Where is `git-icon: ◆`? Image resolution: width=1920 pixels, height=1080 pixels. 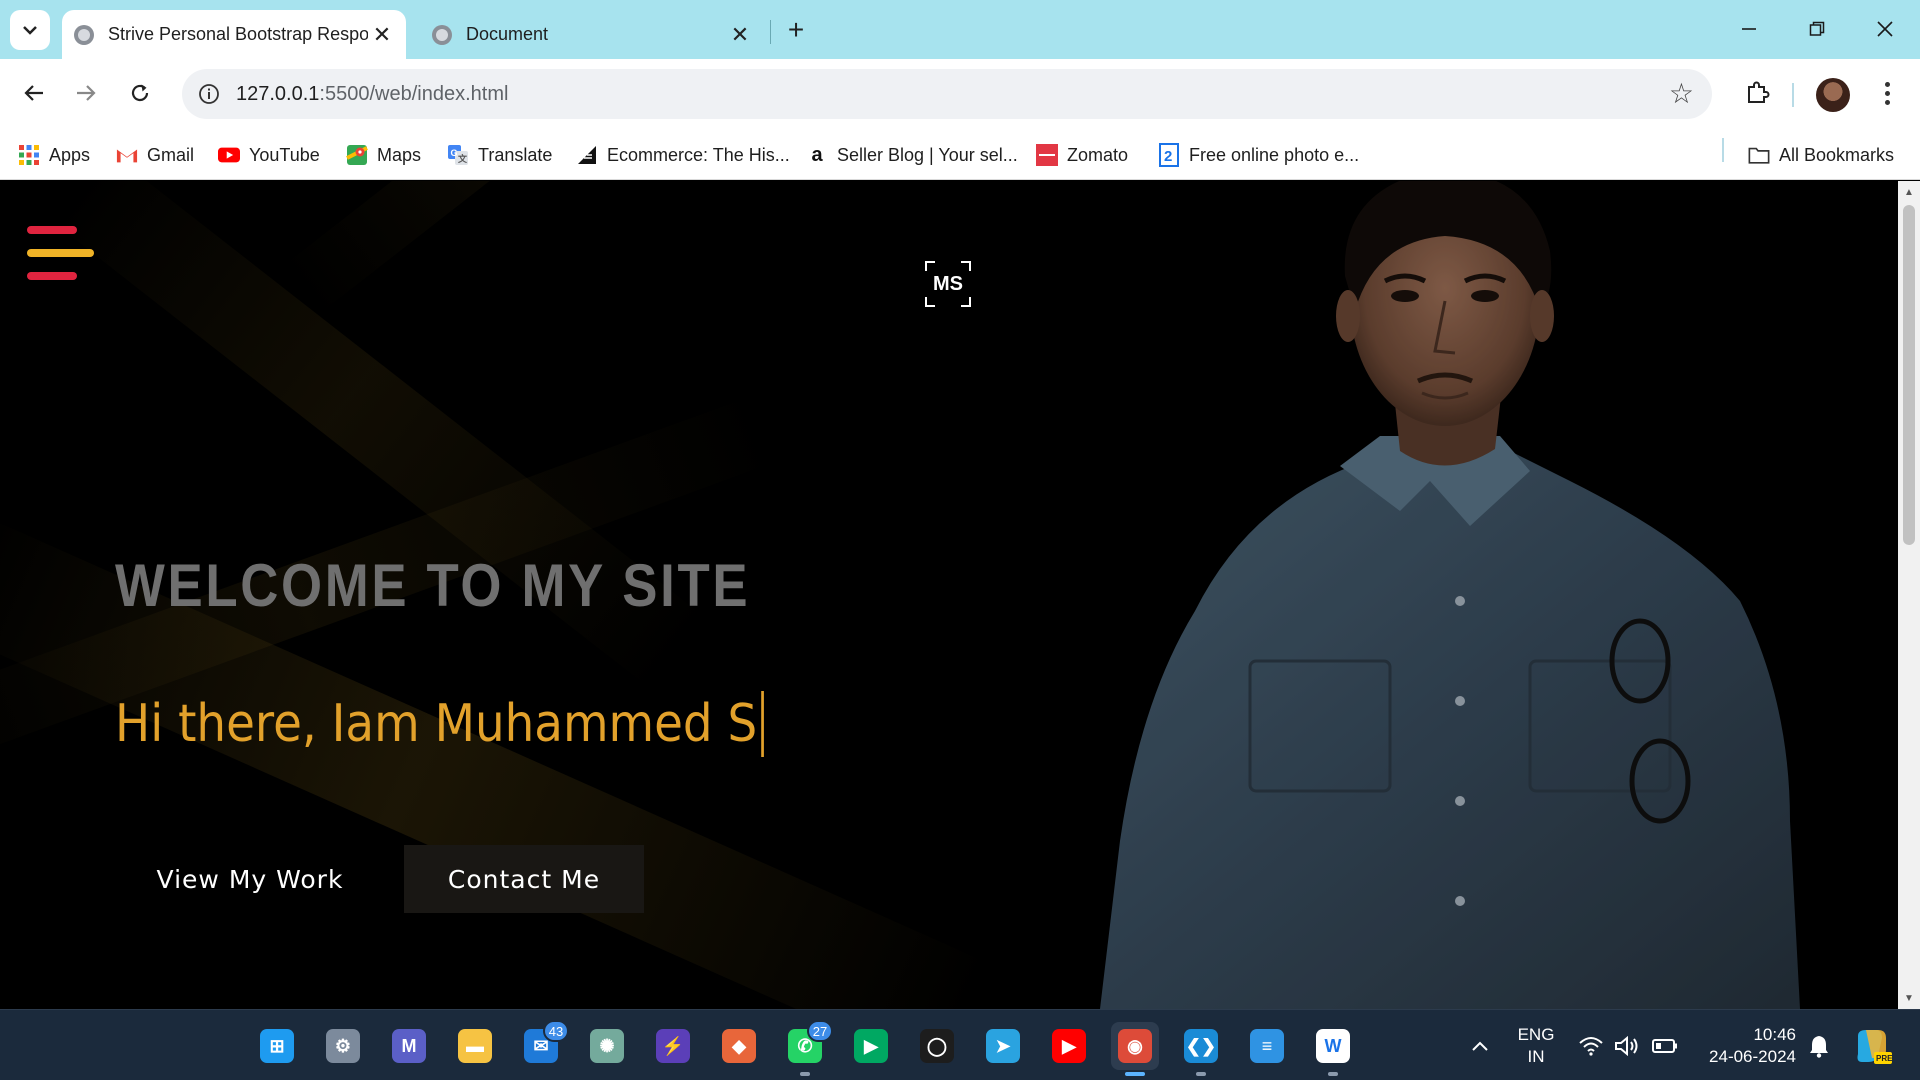
git-icon: ◆ is located at coordinates (739, 1046).